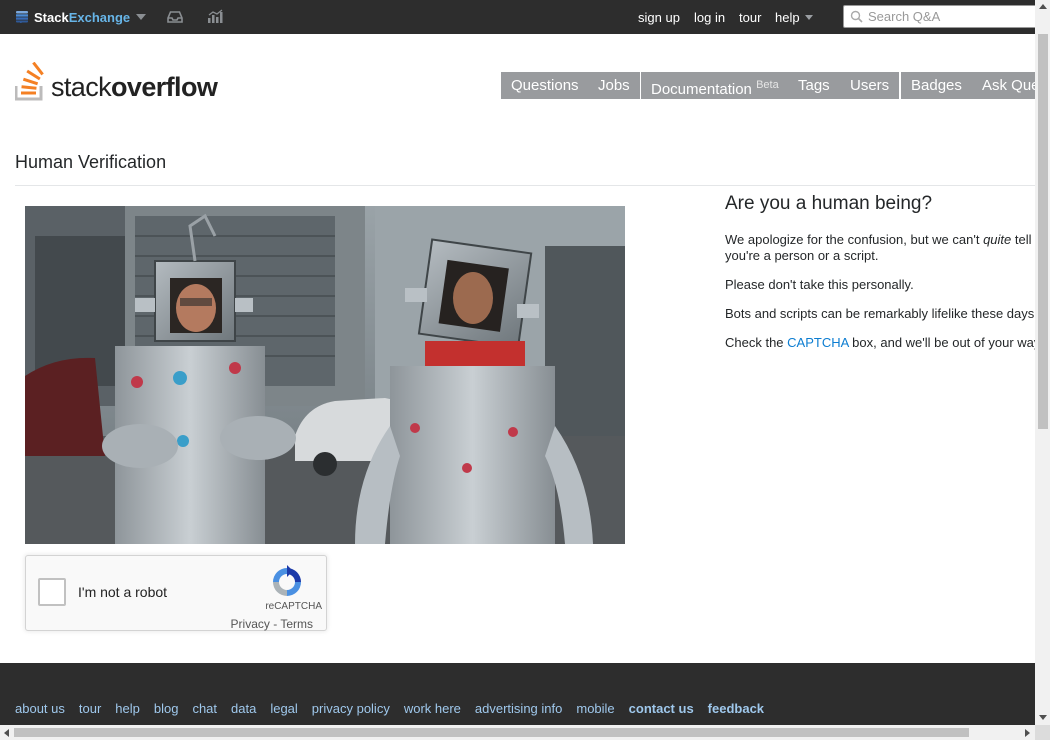  What do you see at coordinates (1043, 717) in the screenshot?
I see `scroll-down-arrow-icon` at bounding box center [1043, 717].